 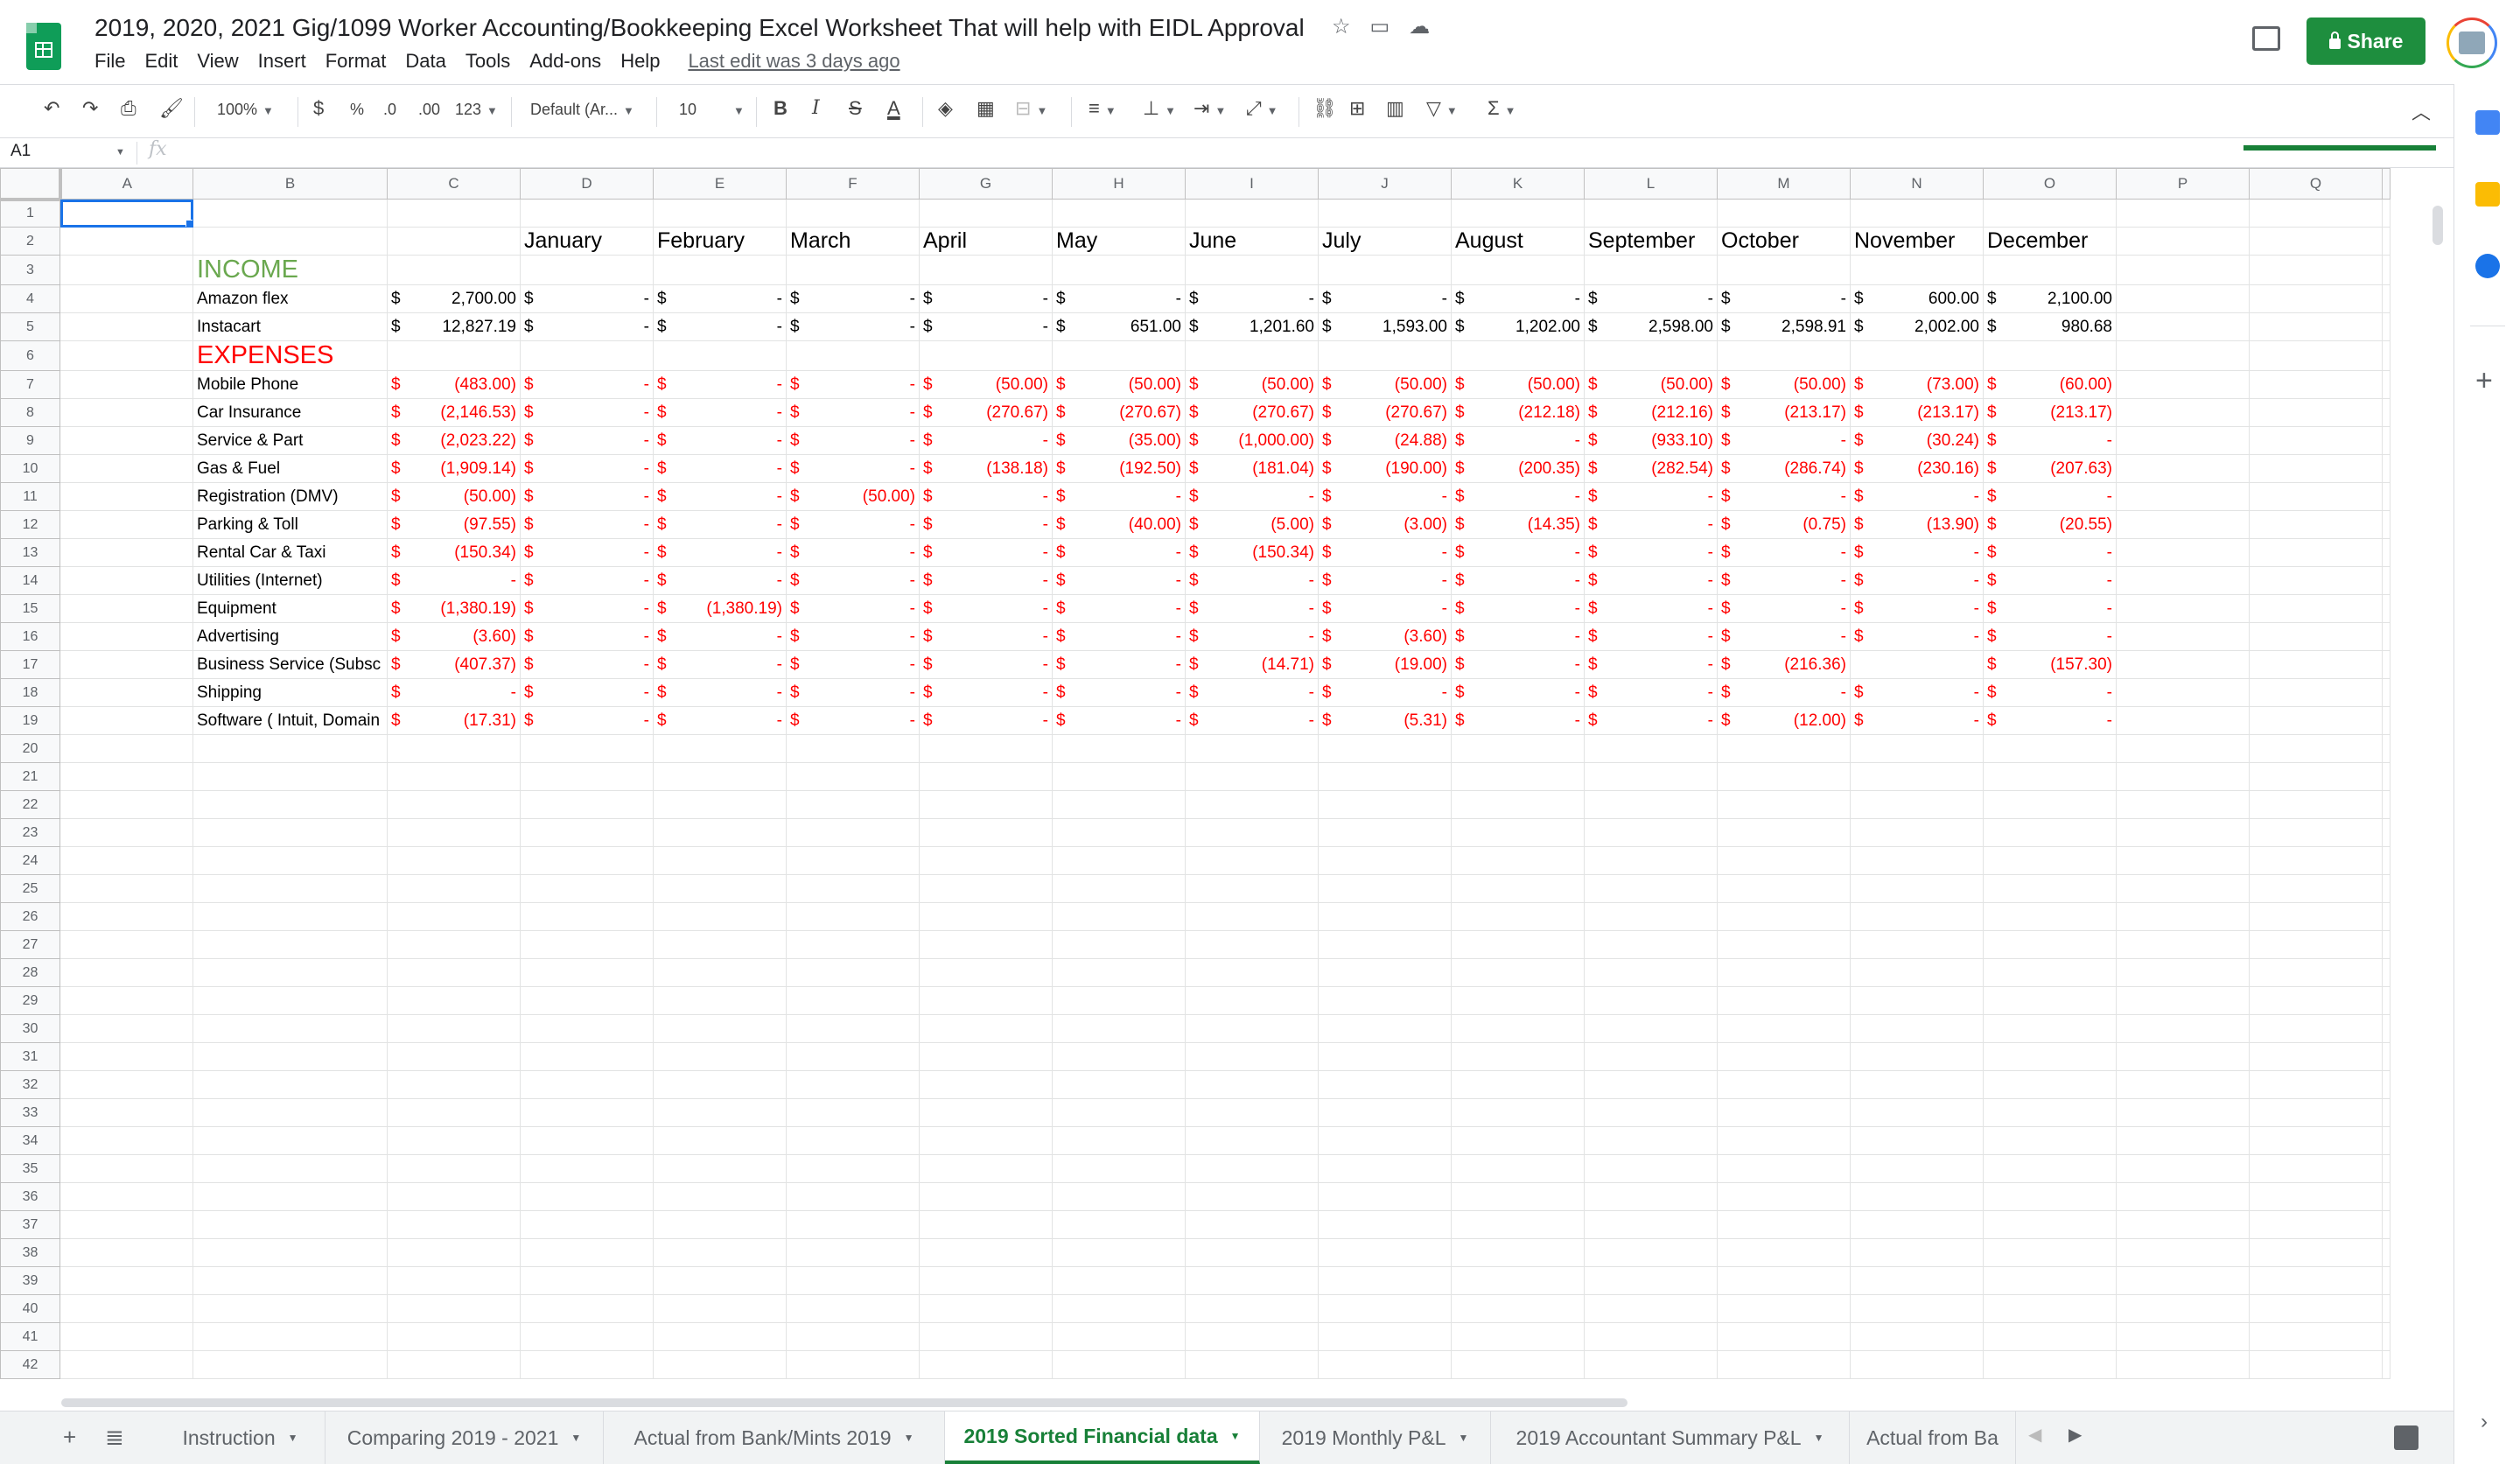 I want to click on month-header: March, so click(x=853, y=241).